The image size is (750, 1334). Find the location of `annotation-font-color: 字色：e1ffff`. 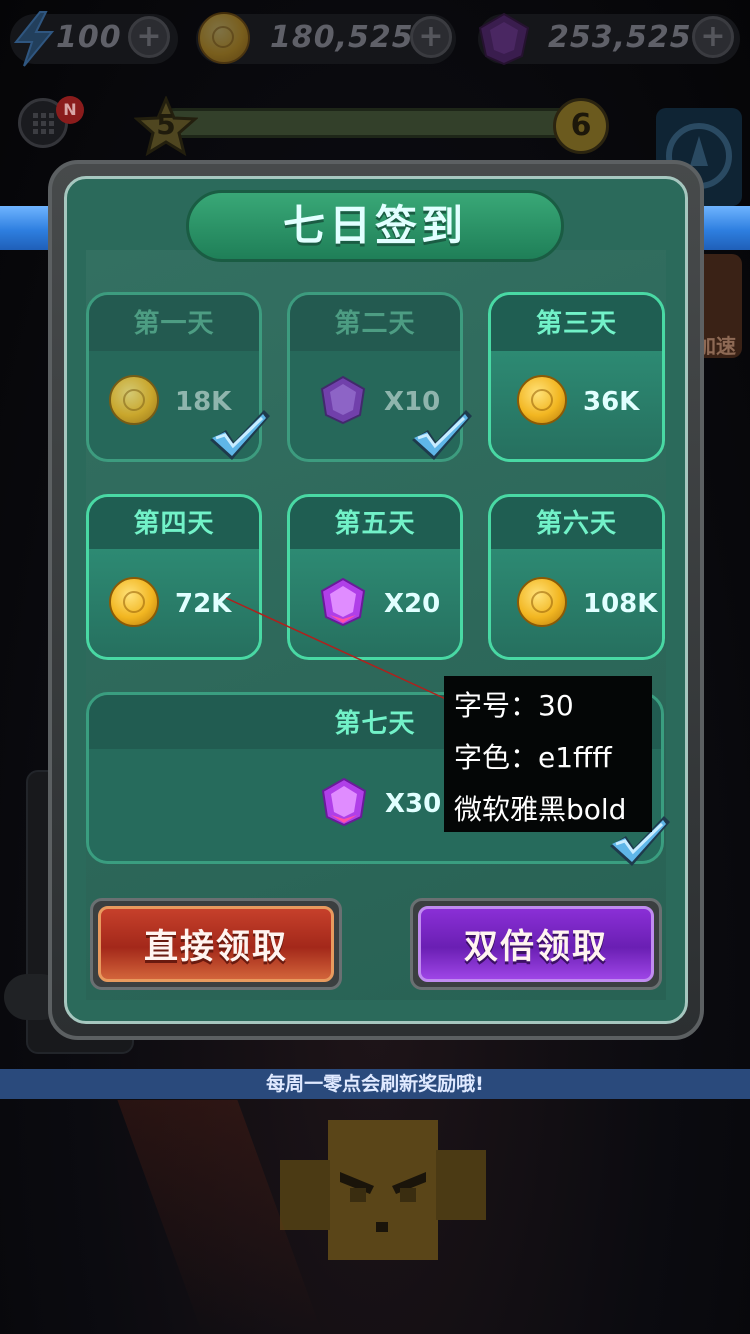

annotation-font-color: 字色：e1ffff is located at coordinates (533, 757).